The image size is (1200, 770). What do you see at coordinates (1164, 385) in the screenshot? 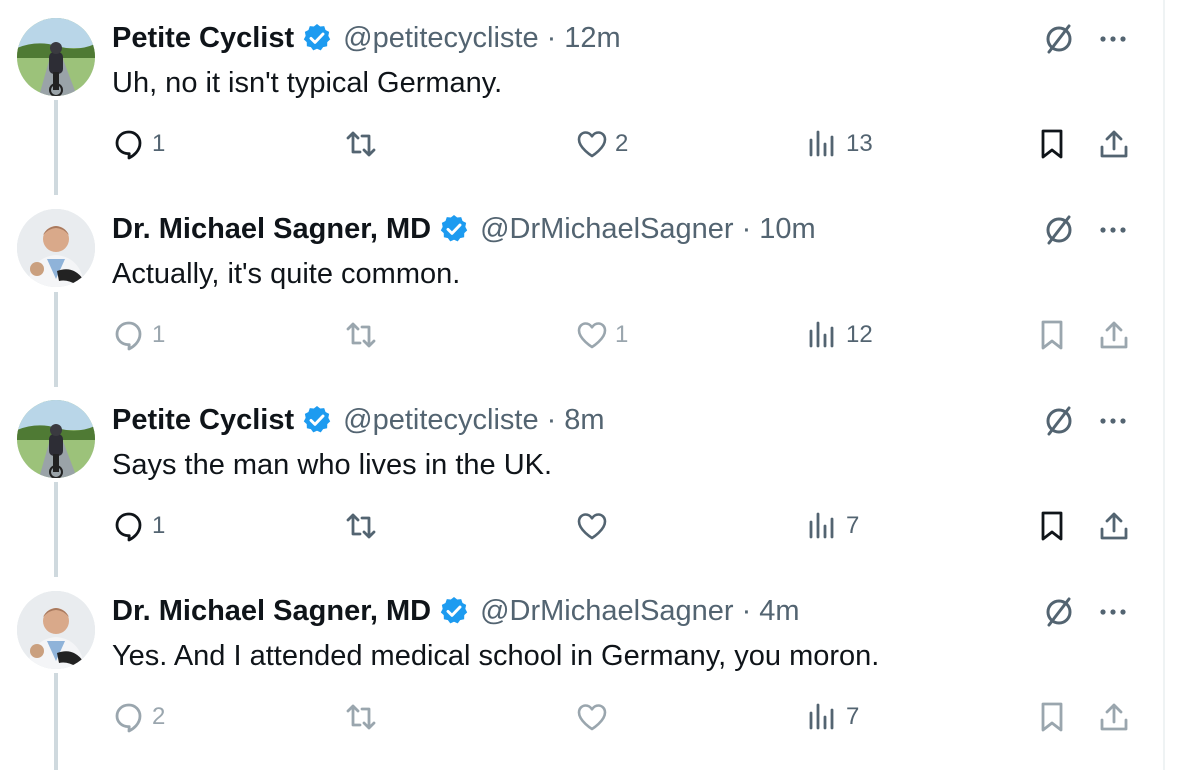
I see `timeline-border` at bounding box center [1164, 385].